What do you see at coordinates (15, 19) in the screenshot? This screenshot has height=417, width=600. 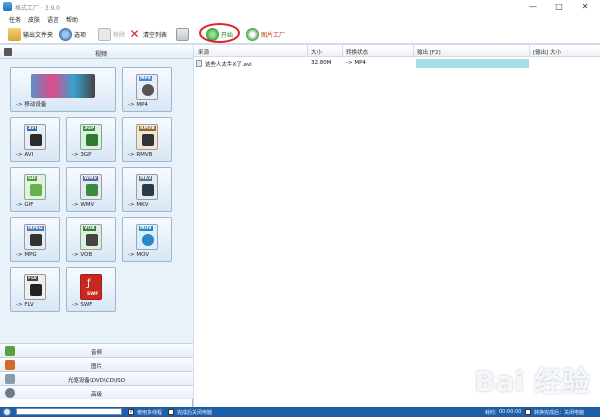 I see `menu-task: 任务` at bounding box center [15, 19].